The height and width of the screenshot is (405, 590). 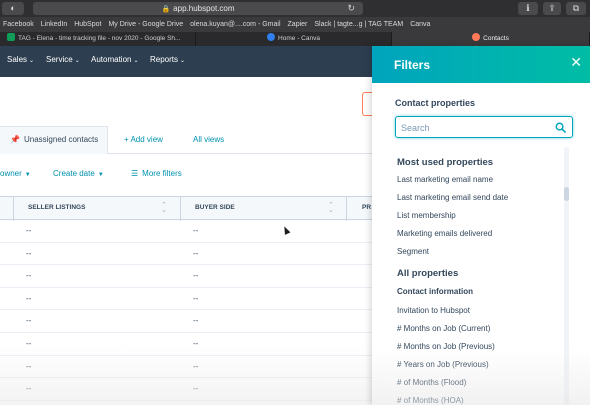 What do you see at coordinates (145, 24) in the screenshot?
I see `bookmark-item: My Drive - Google Drive` at bounding box center [145, 24].